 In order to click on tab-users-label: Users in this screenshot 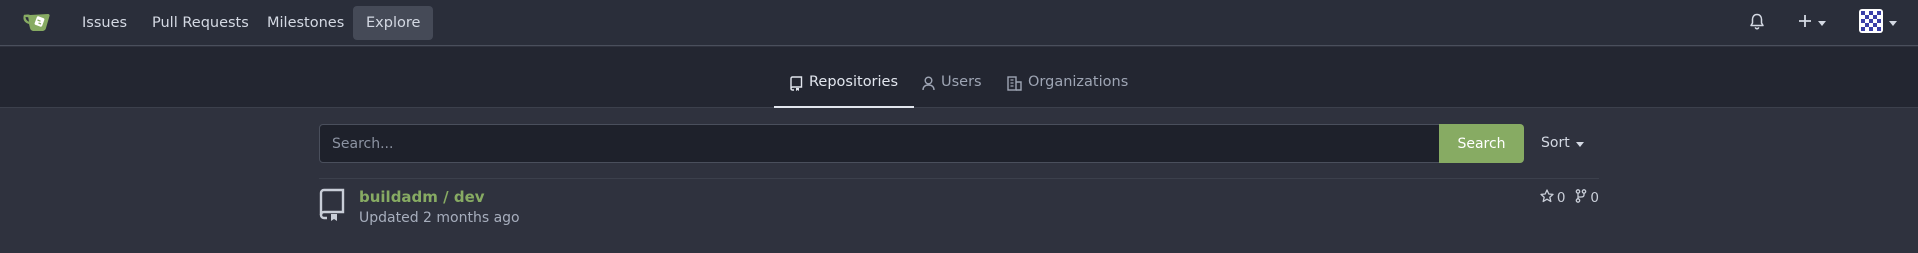, I will do `click(961, 82)`.